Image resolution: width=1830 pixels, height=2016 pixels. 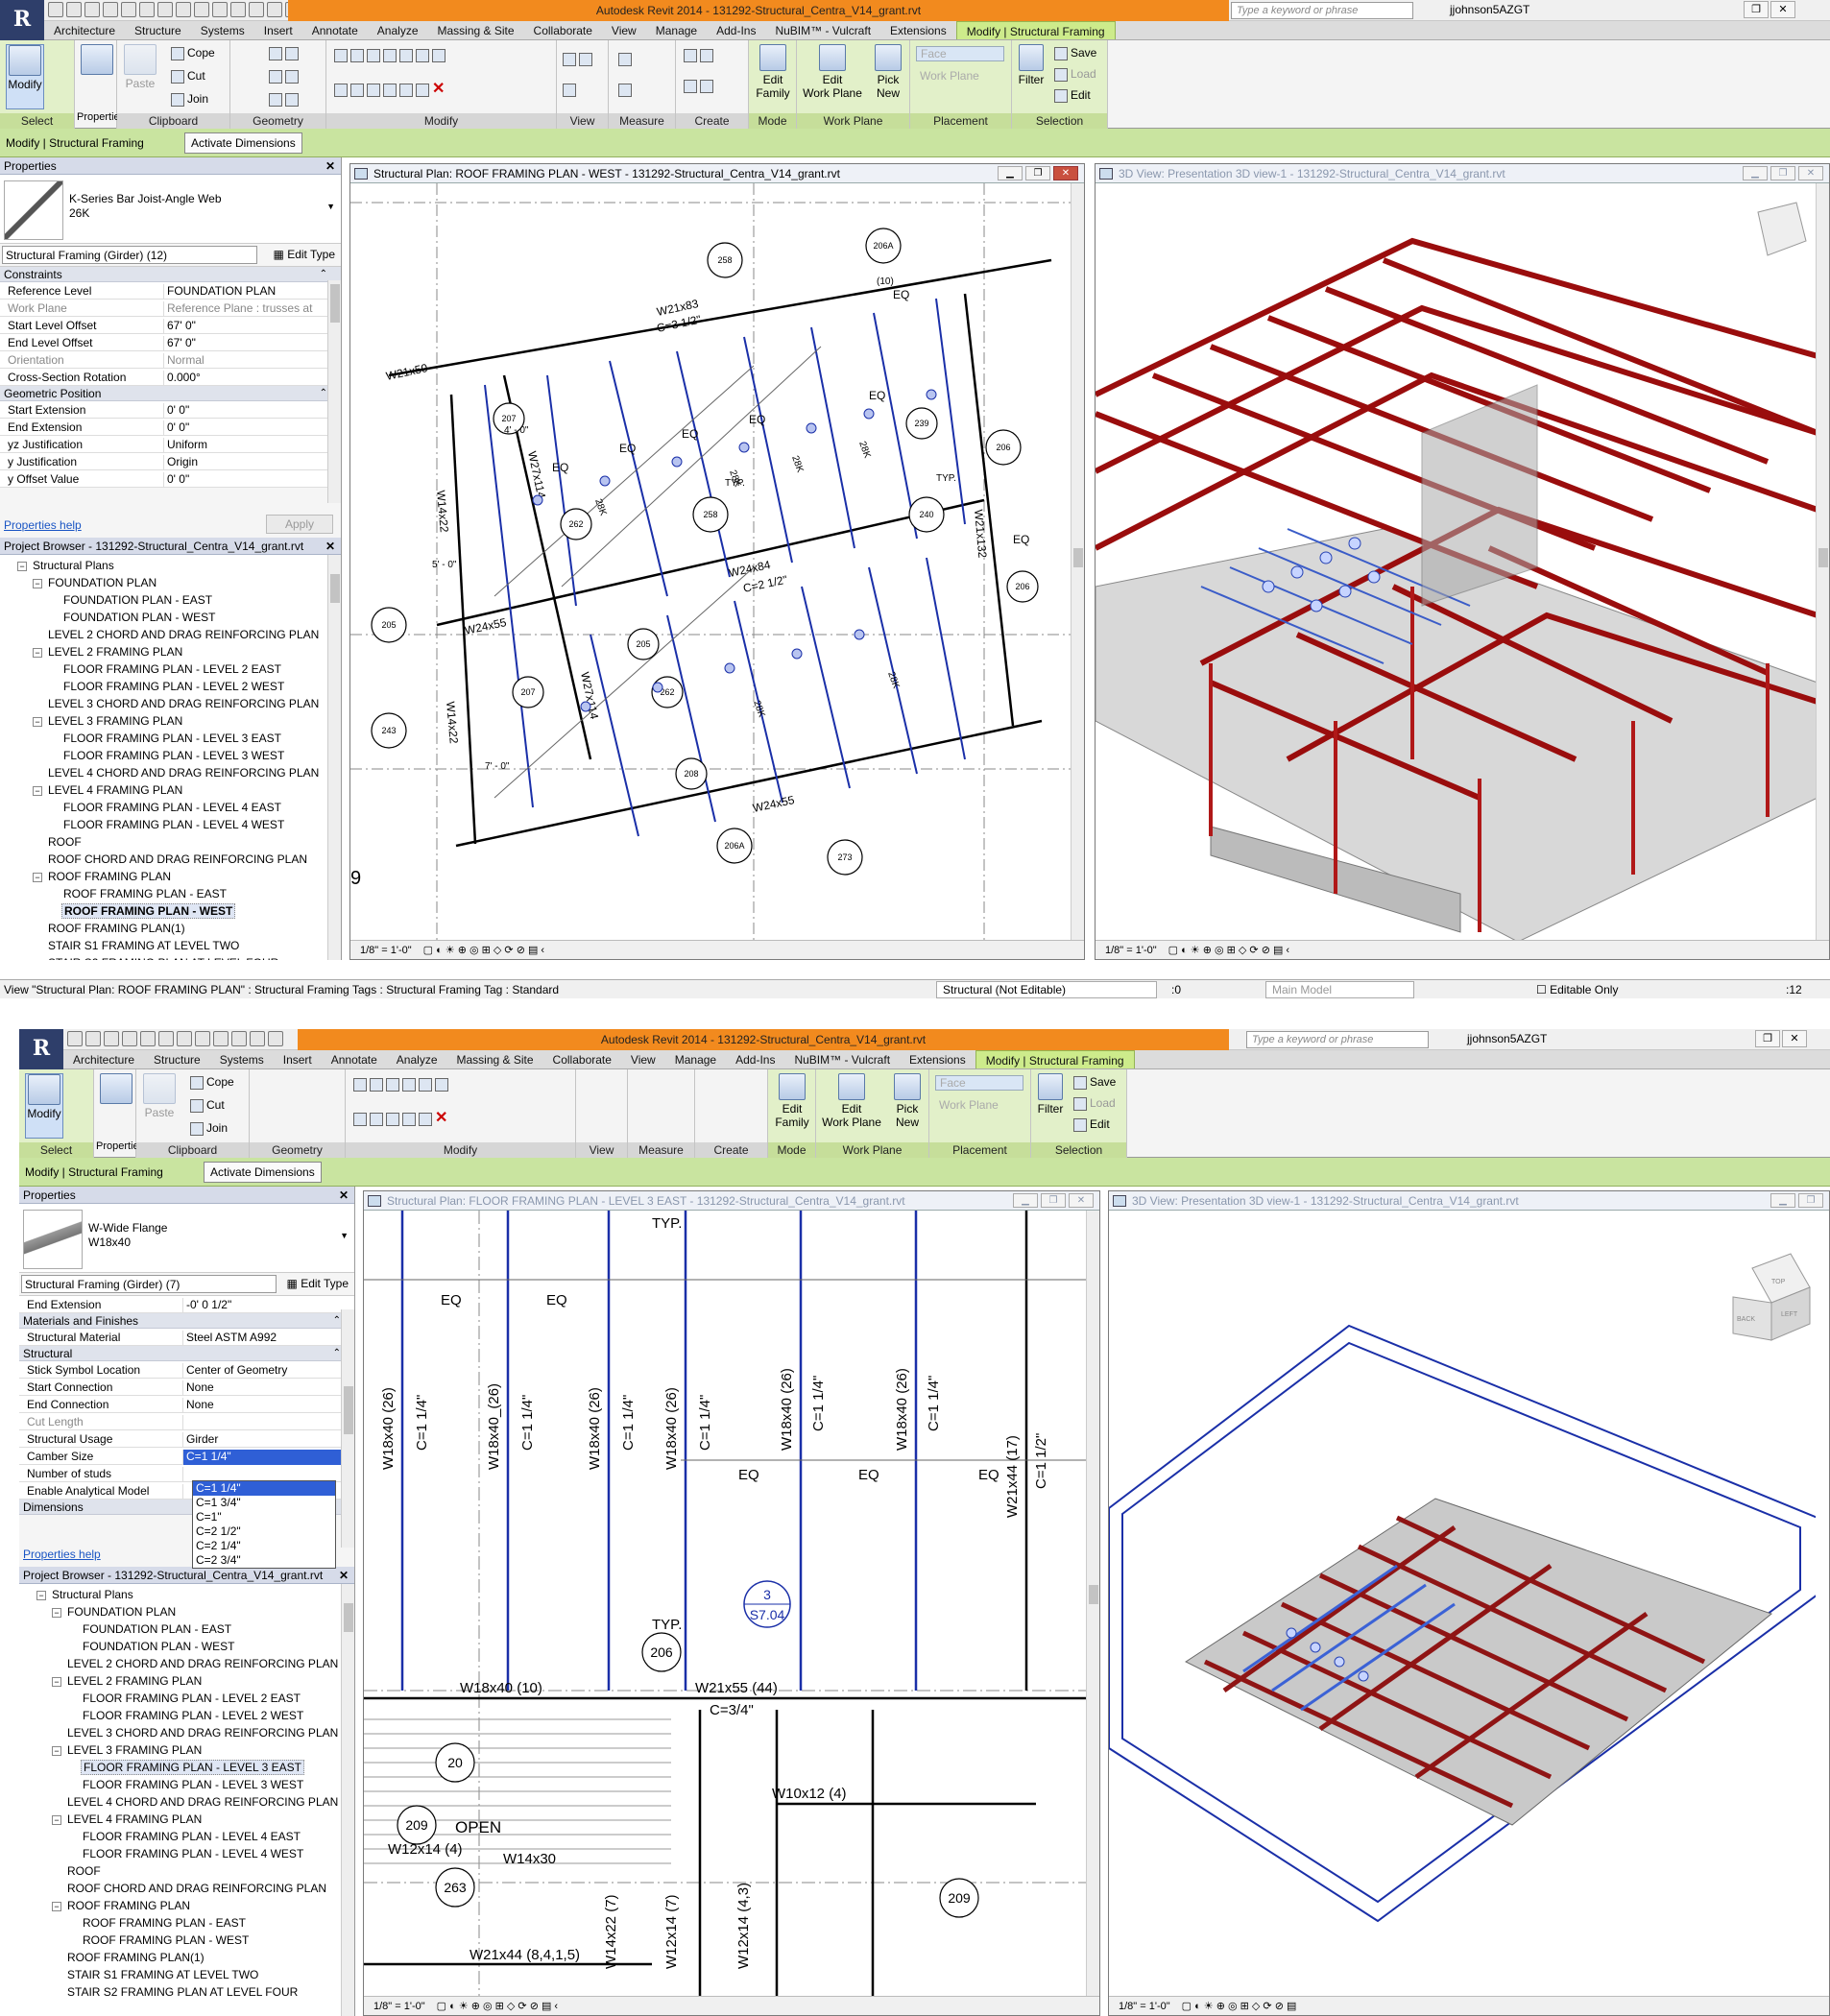 What do you see at coordinates (264, 1560) in the screenshot?
I see `camber-option: C=2 3/4"` at bounding box center [264, 1560].